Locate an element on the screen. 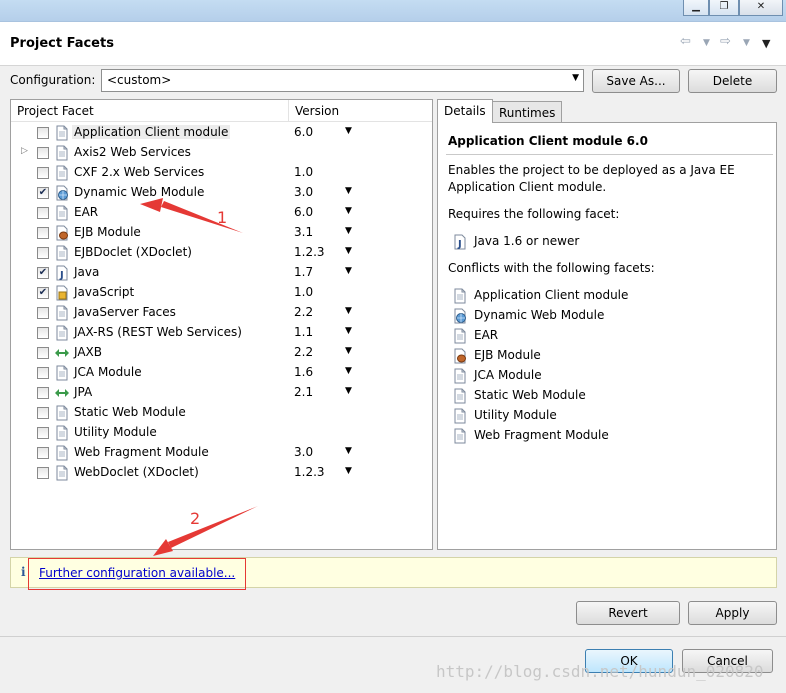  apply-button: Apply is located at coordinates (732, 613).